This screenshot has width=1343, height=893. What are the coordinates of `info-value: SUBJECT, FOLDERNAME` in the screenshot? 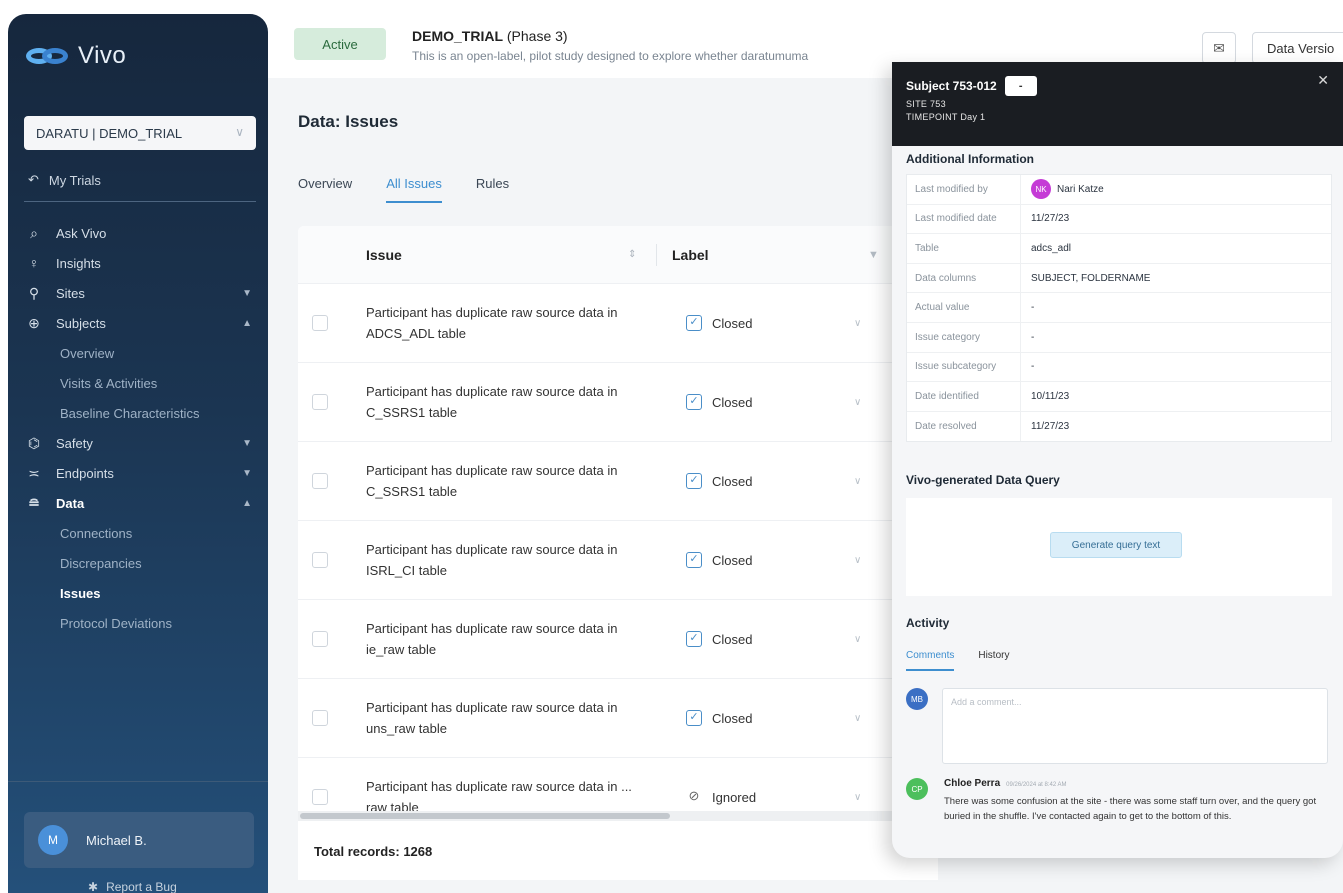 It's located at (1091, 278).